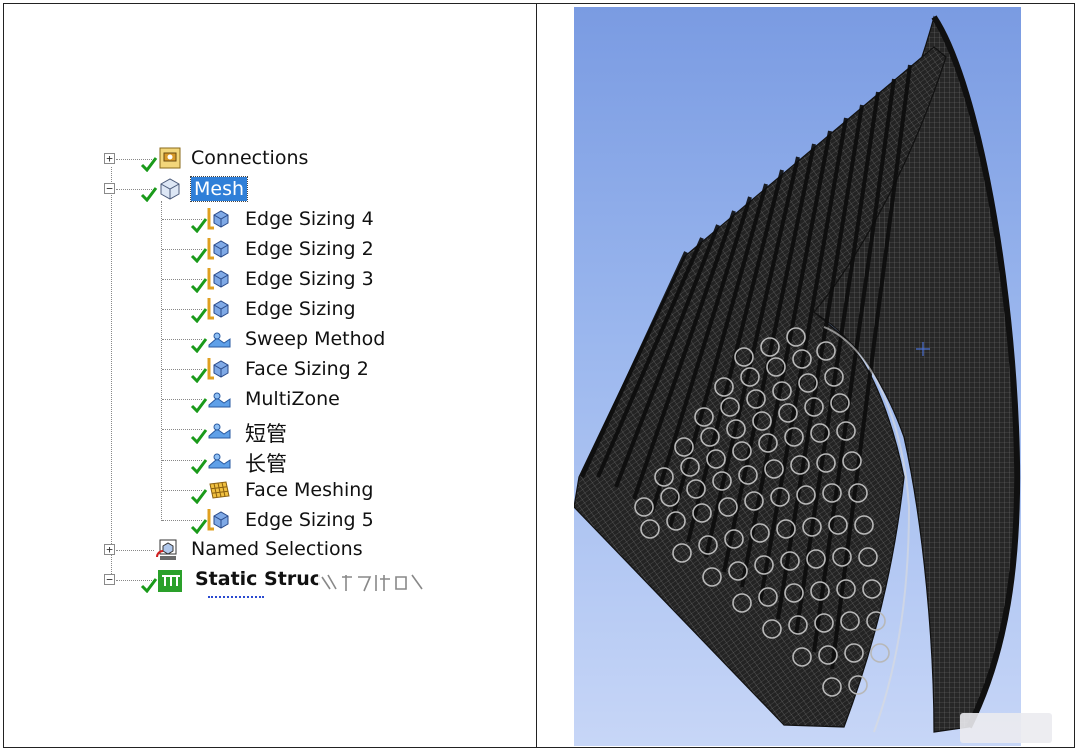  Describe the element at coordinates (109, 158) in the screenshot. I see `expand-connections-toggle: +` at that location.